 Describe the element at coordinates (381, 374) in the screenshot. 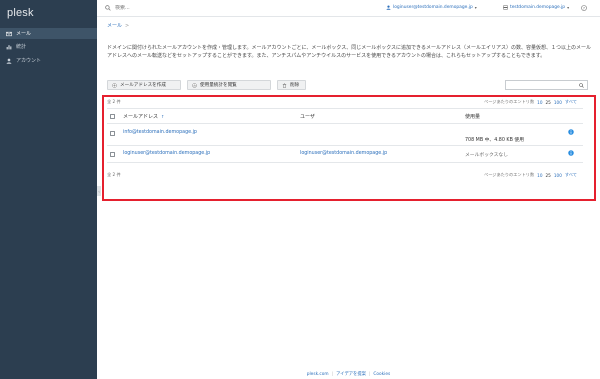

I see `footer-link-cookies: Cookies` at that location.